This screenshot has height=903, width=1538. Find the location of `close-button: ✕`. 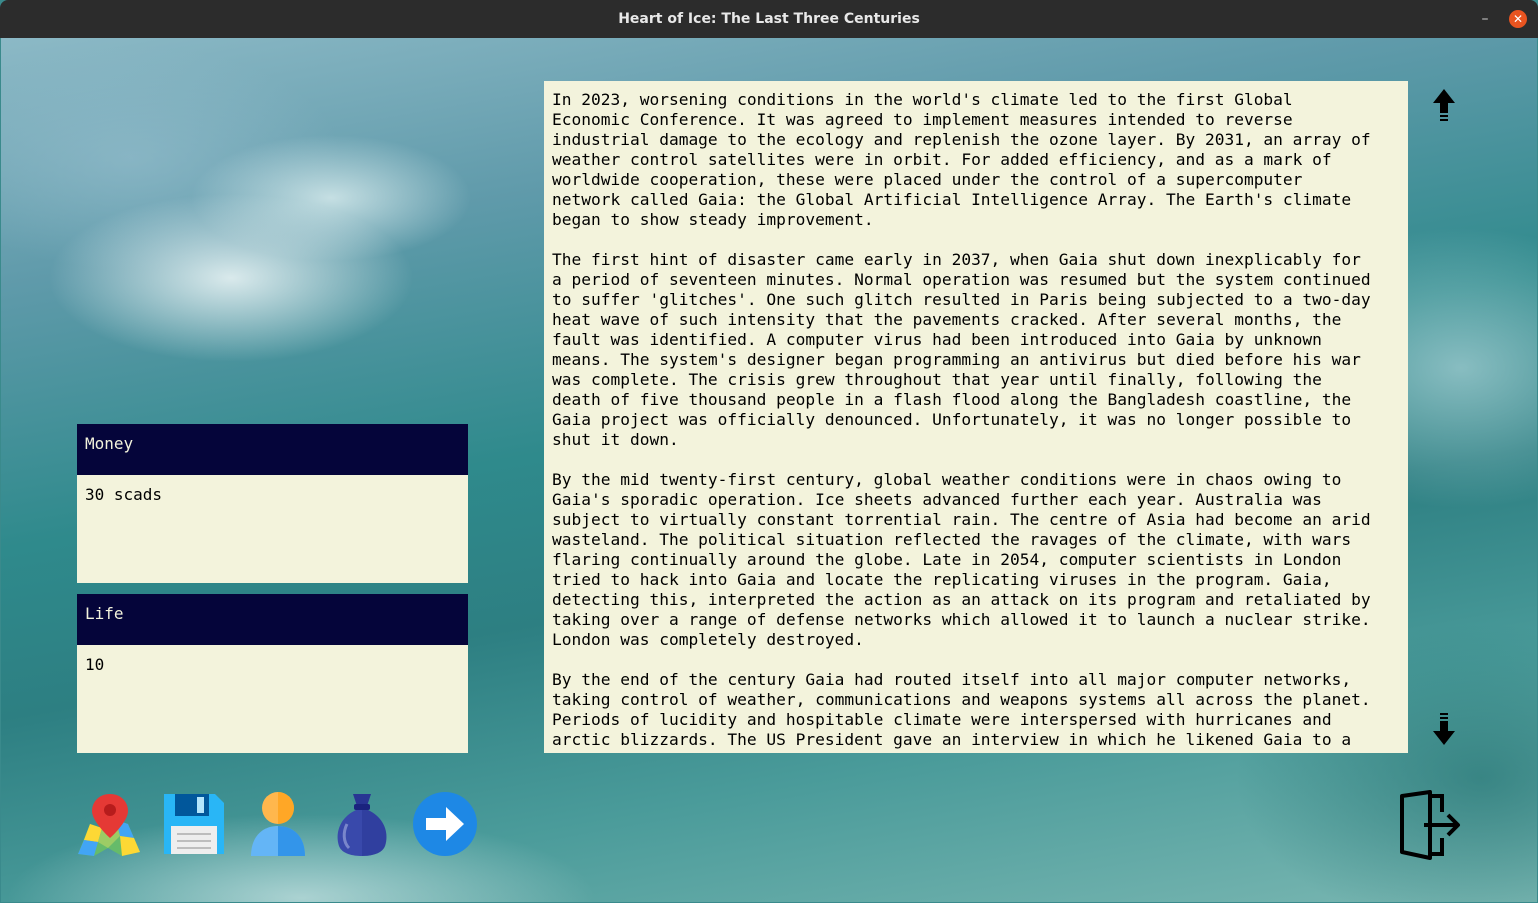

close-button: ✕ is located at coordinates (1518, 19).